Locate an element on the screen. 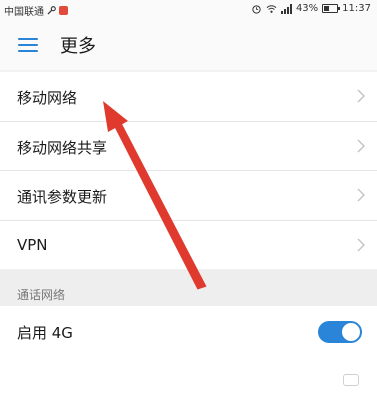  settings-item-enable-4g: 启用 4G is located at coordinates (188, 332).